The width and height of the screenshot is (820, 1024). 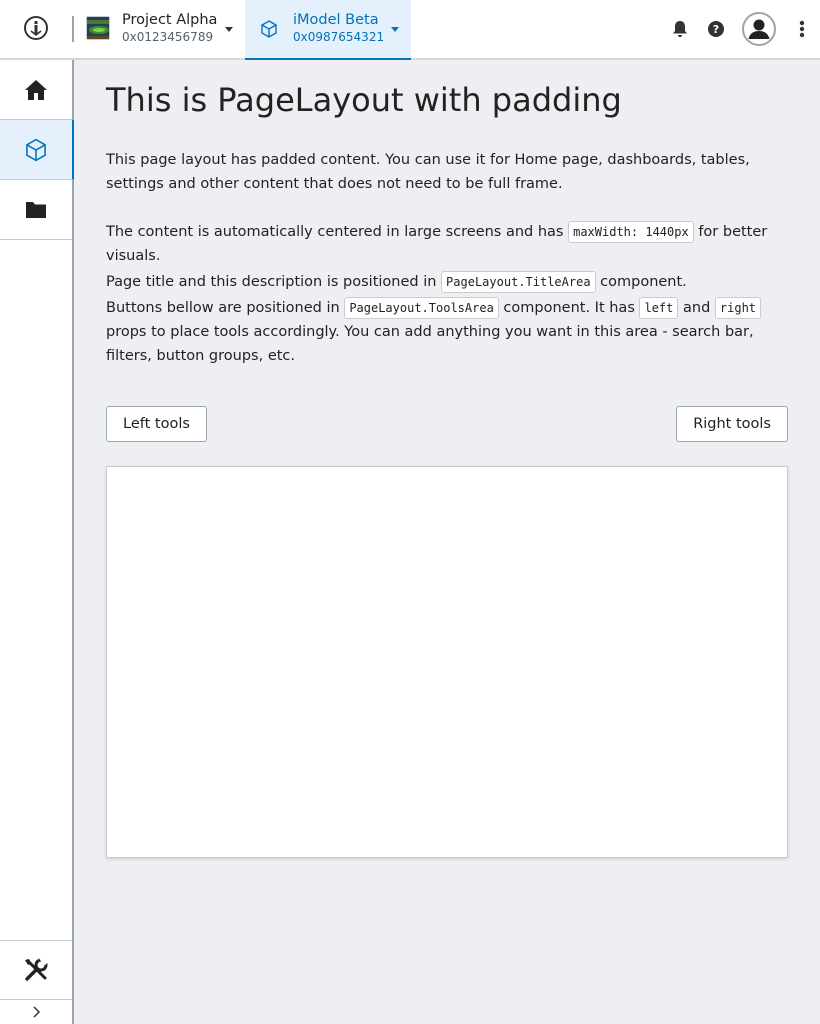 What do you see at coordinates (643, 282) in the screenshot?
I see `title-area-text-end: component.` at bounding box center [643, 282].